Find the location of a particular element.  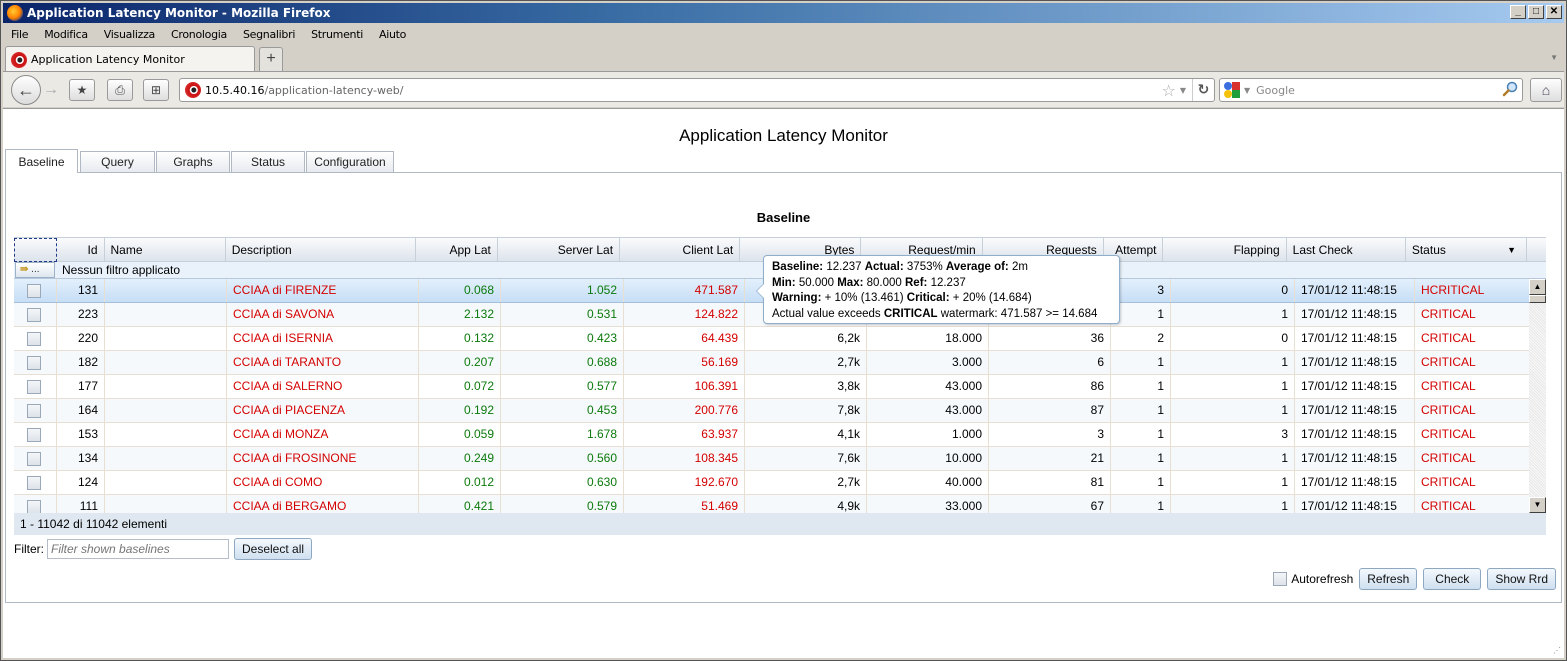

cell-id: 111 is located at coordinates (81, 504).